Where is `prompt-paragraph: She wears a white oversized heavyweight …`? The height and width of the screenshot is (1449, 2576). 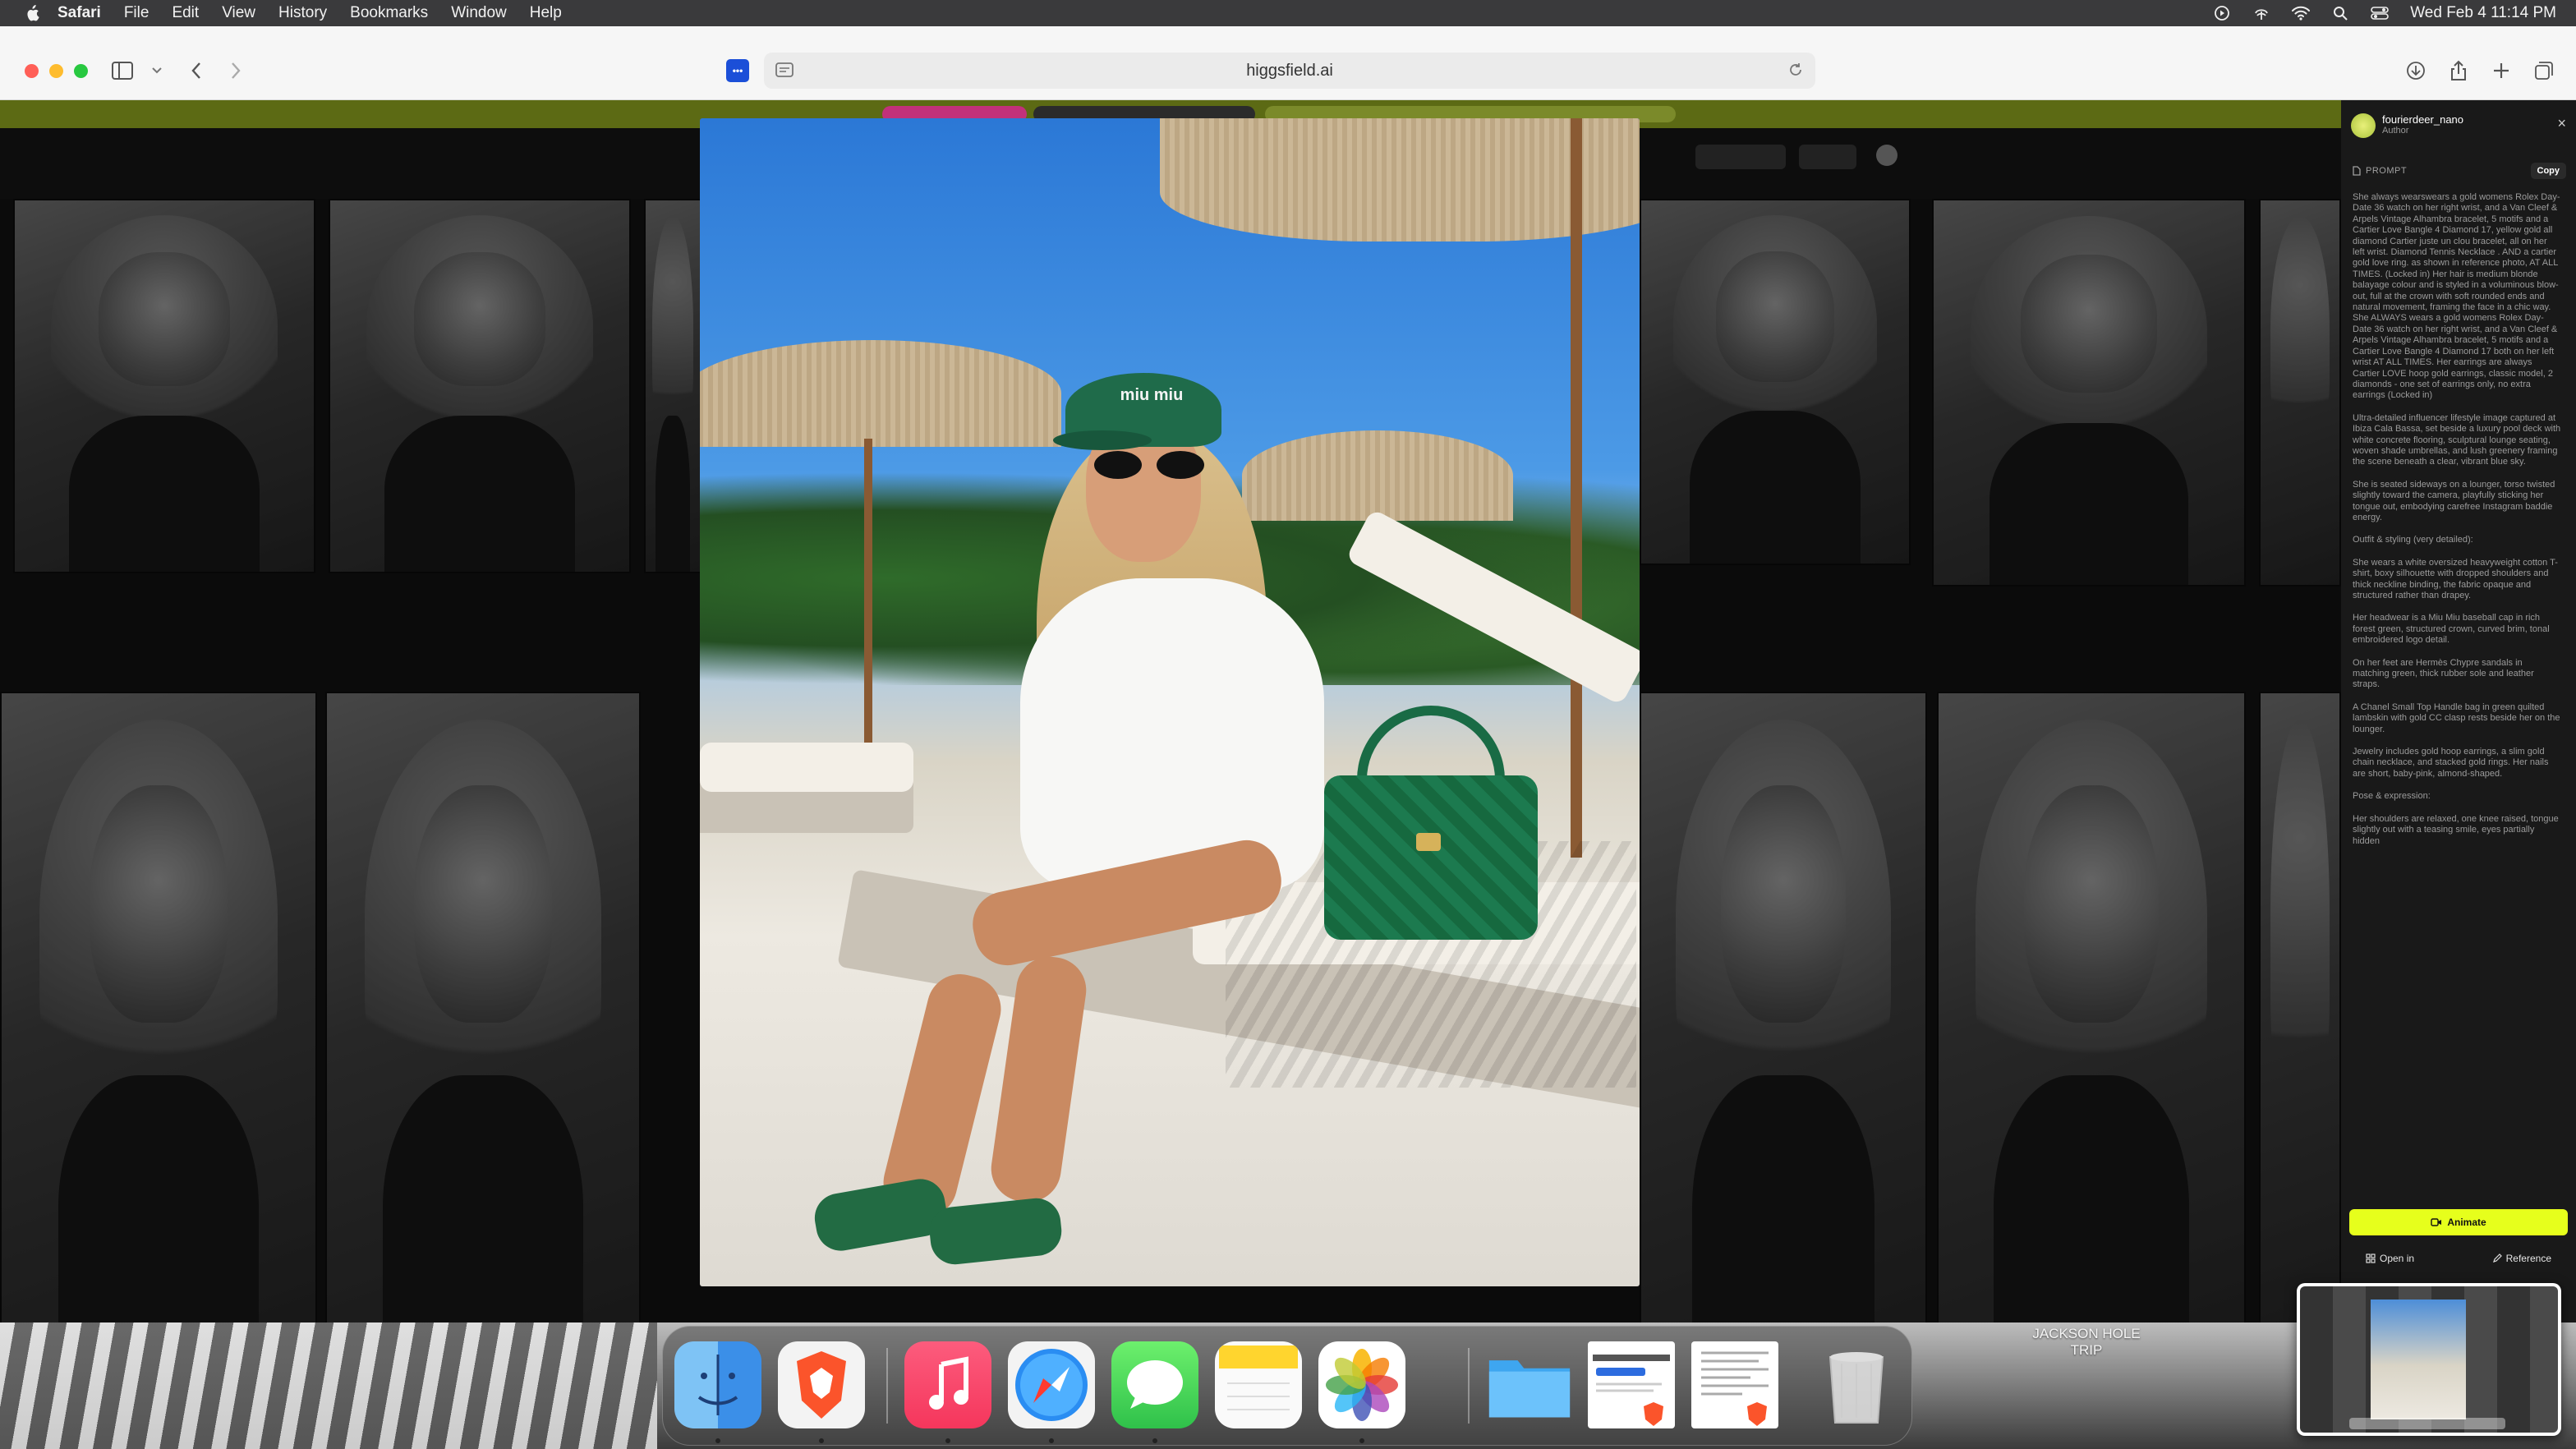
prompt-paragraph: She wears a white oversized heavyweight … is located at coordinates (2455, 579).